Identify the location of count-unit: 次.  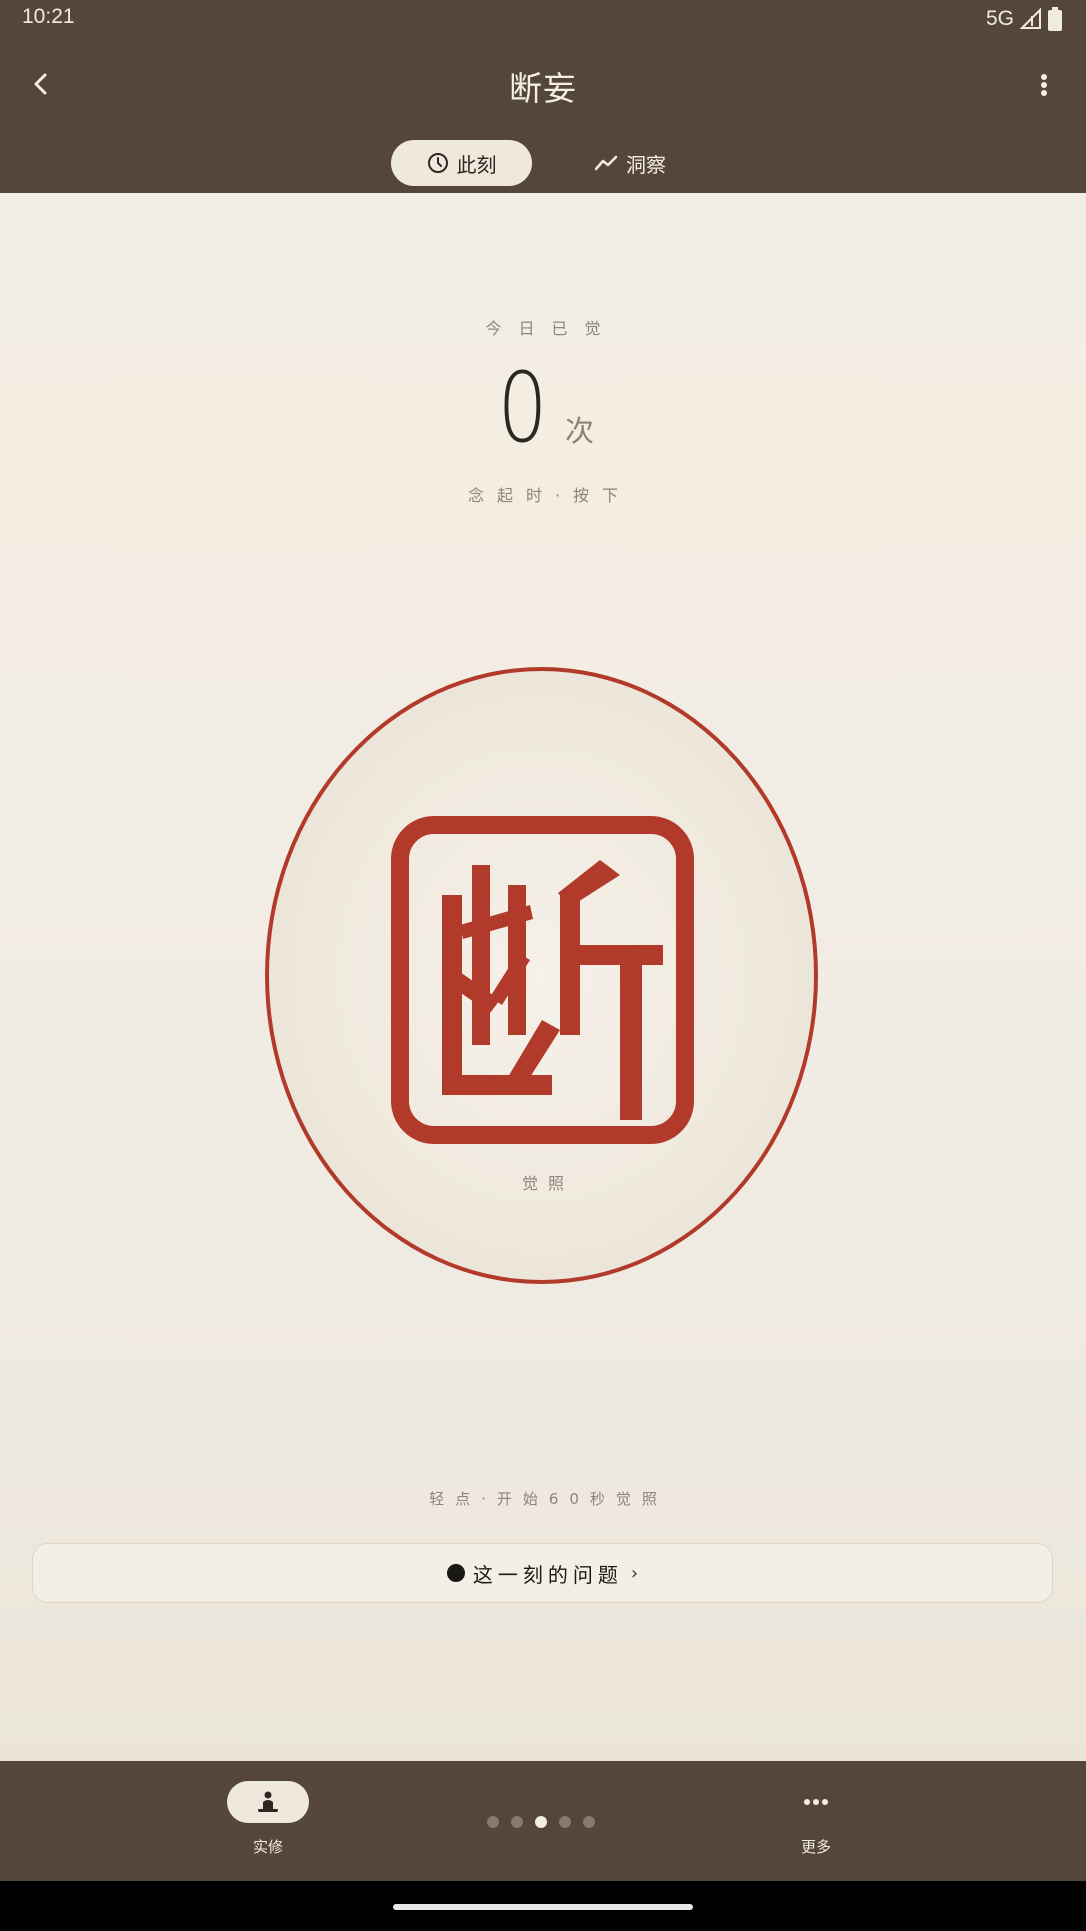
(580, 431).